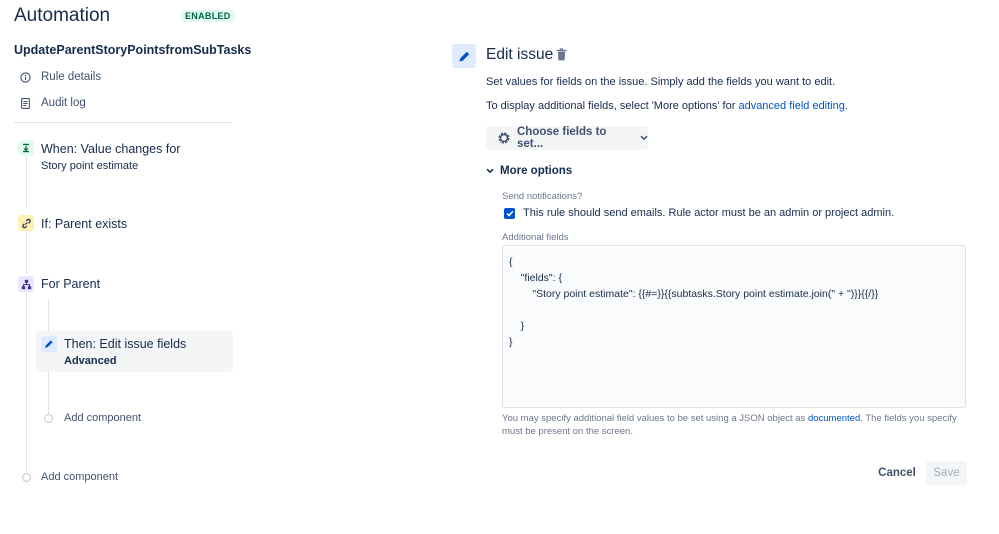 The height and width of the screenshot is (534, 999). Describe the element at coordinates (897, 473) in the screenshot. I see `cancel-button: Cancel` at that location.